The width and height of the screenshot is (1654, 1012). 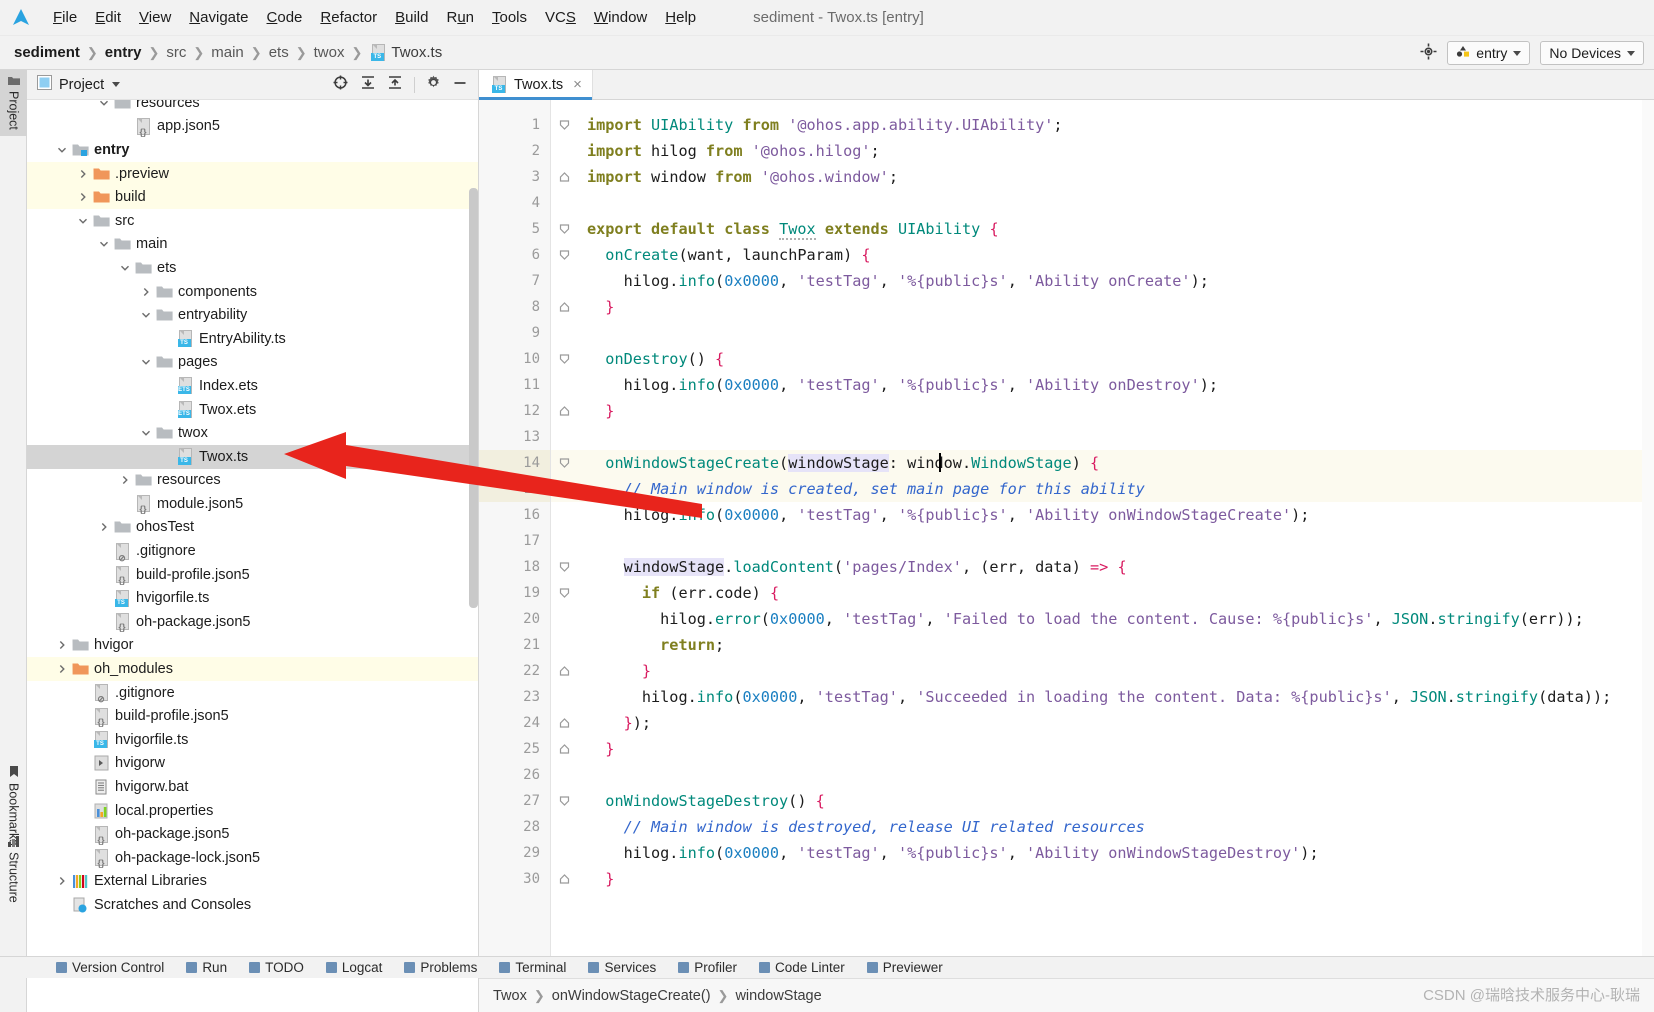 I want to click on bottom-tool-code-linter: Code Linter, so click(x=801, y=967).